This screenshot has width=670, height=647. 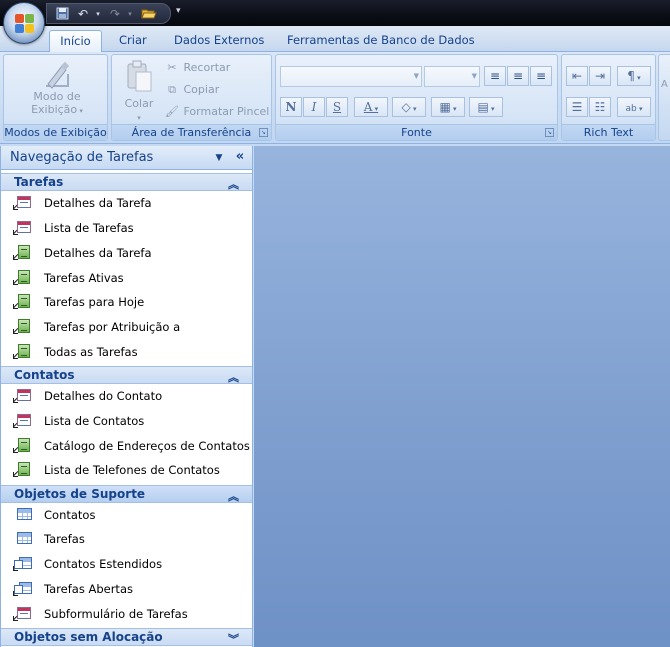 What do you see at coordinates (577, 107) in the screenshot?
I see `bullets-button: ☰` at bounding box center [577, 107].